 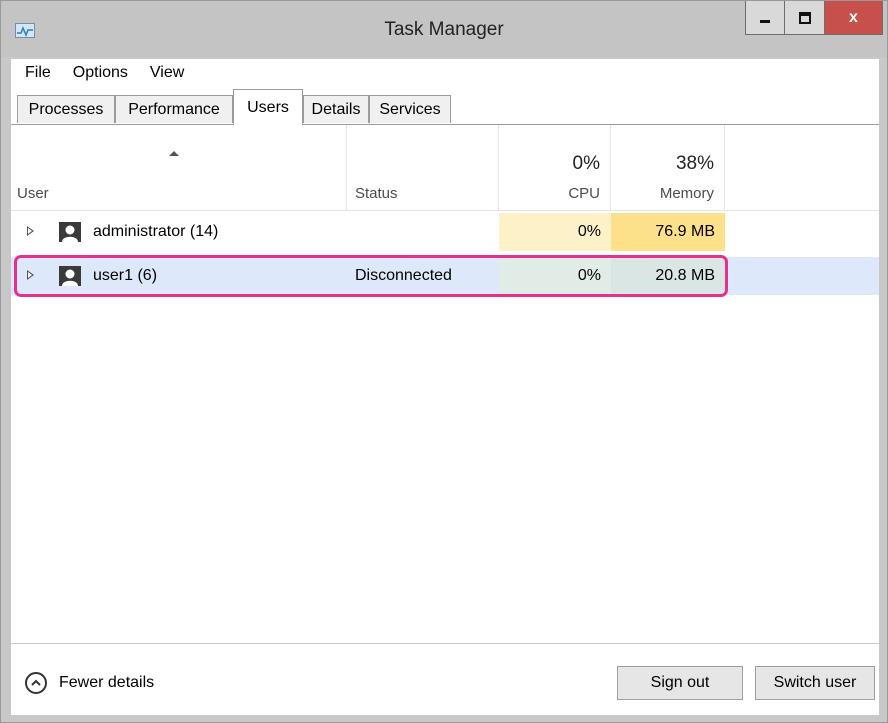 I want to click on tab-services: Services, so click(x=410, y=109).